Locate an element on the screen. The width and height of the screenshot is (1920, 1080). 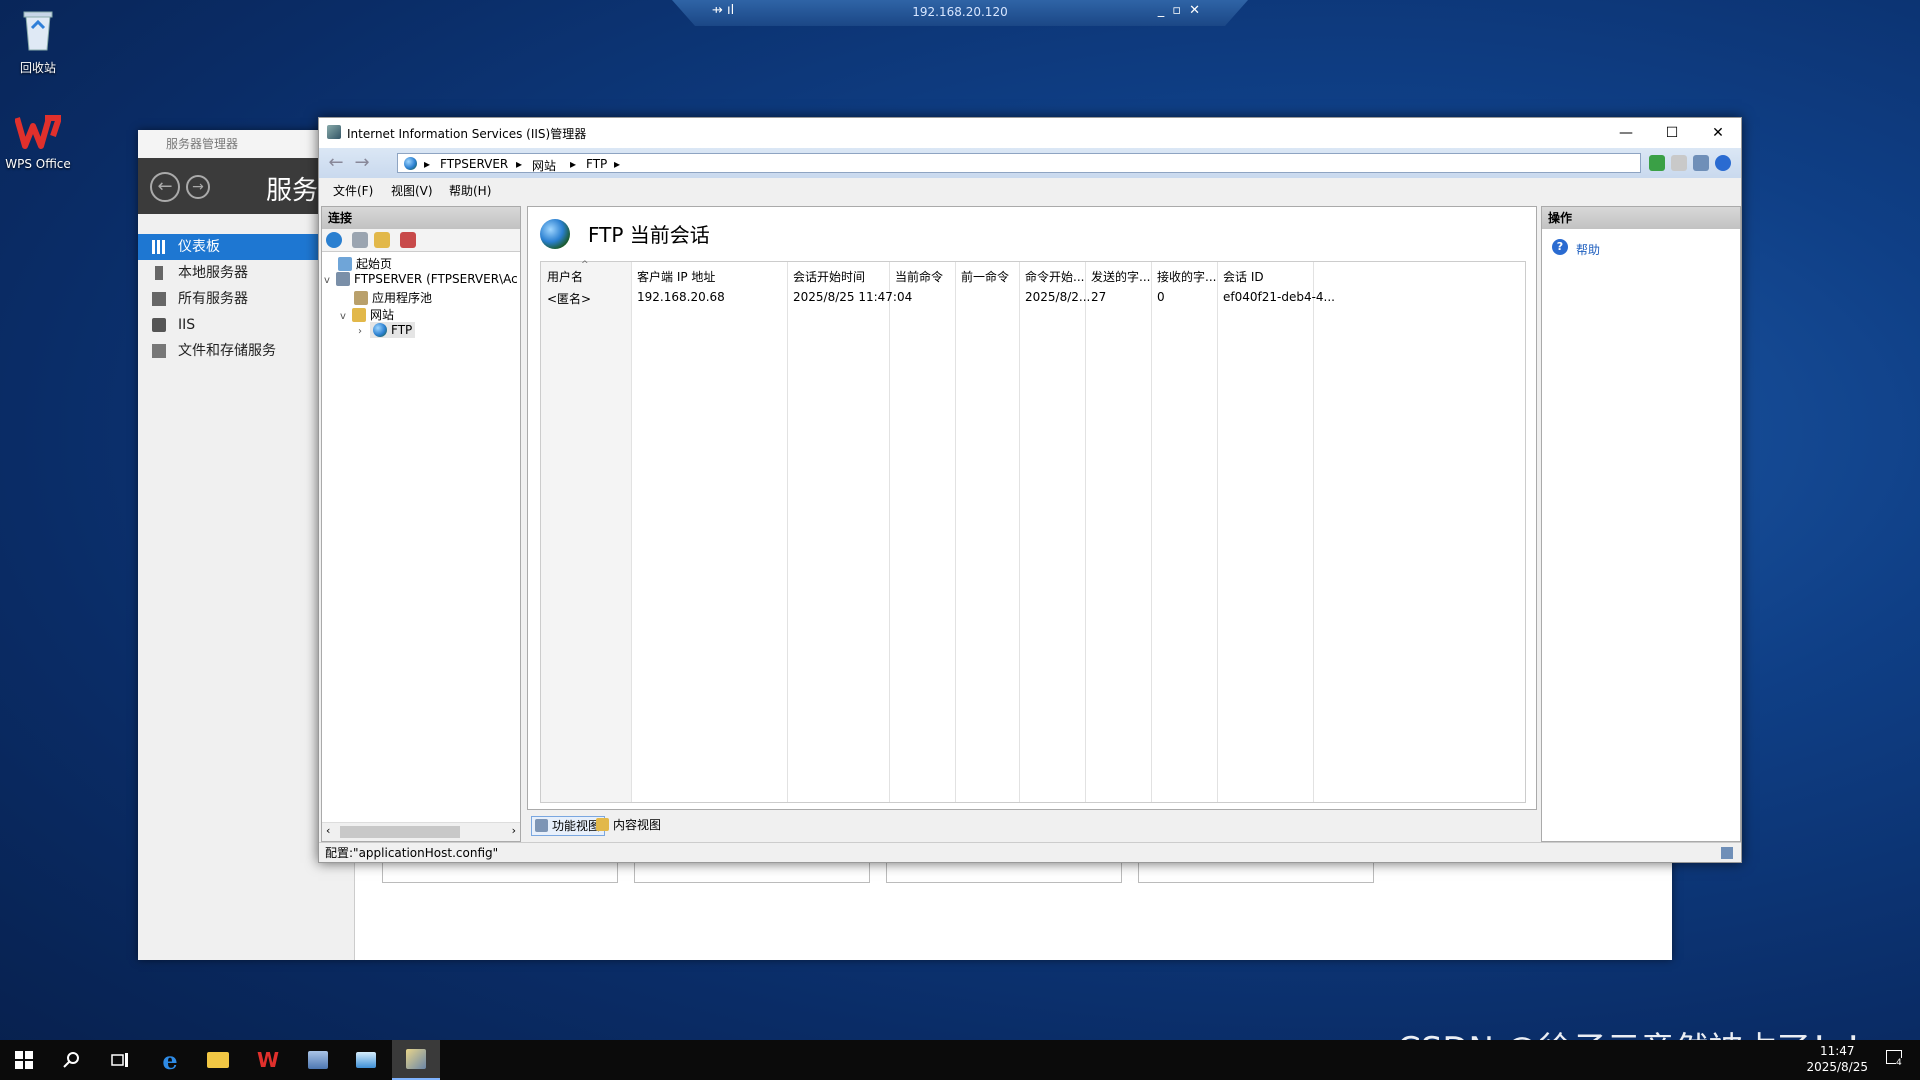
notification-button: 4 is located at coordinates (1896, 1060).